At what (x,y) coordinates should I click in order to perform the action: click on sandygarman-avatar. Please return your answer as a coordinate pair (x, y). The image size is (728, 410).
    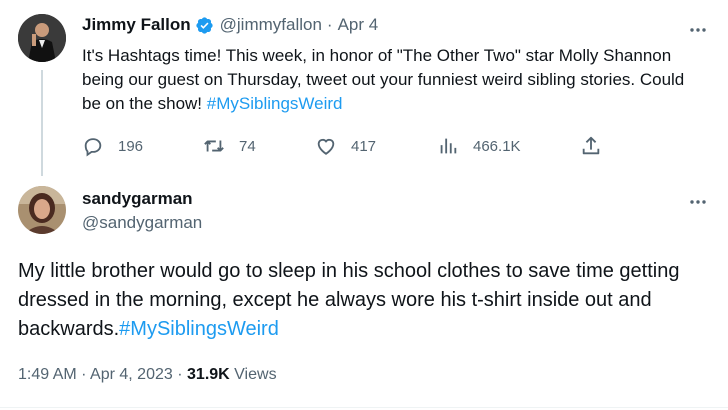
    Looking at the image, I should click on (42, 210).